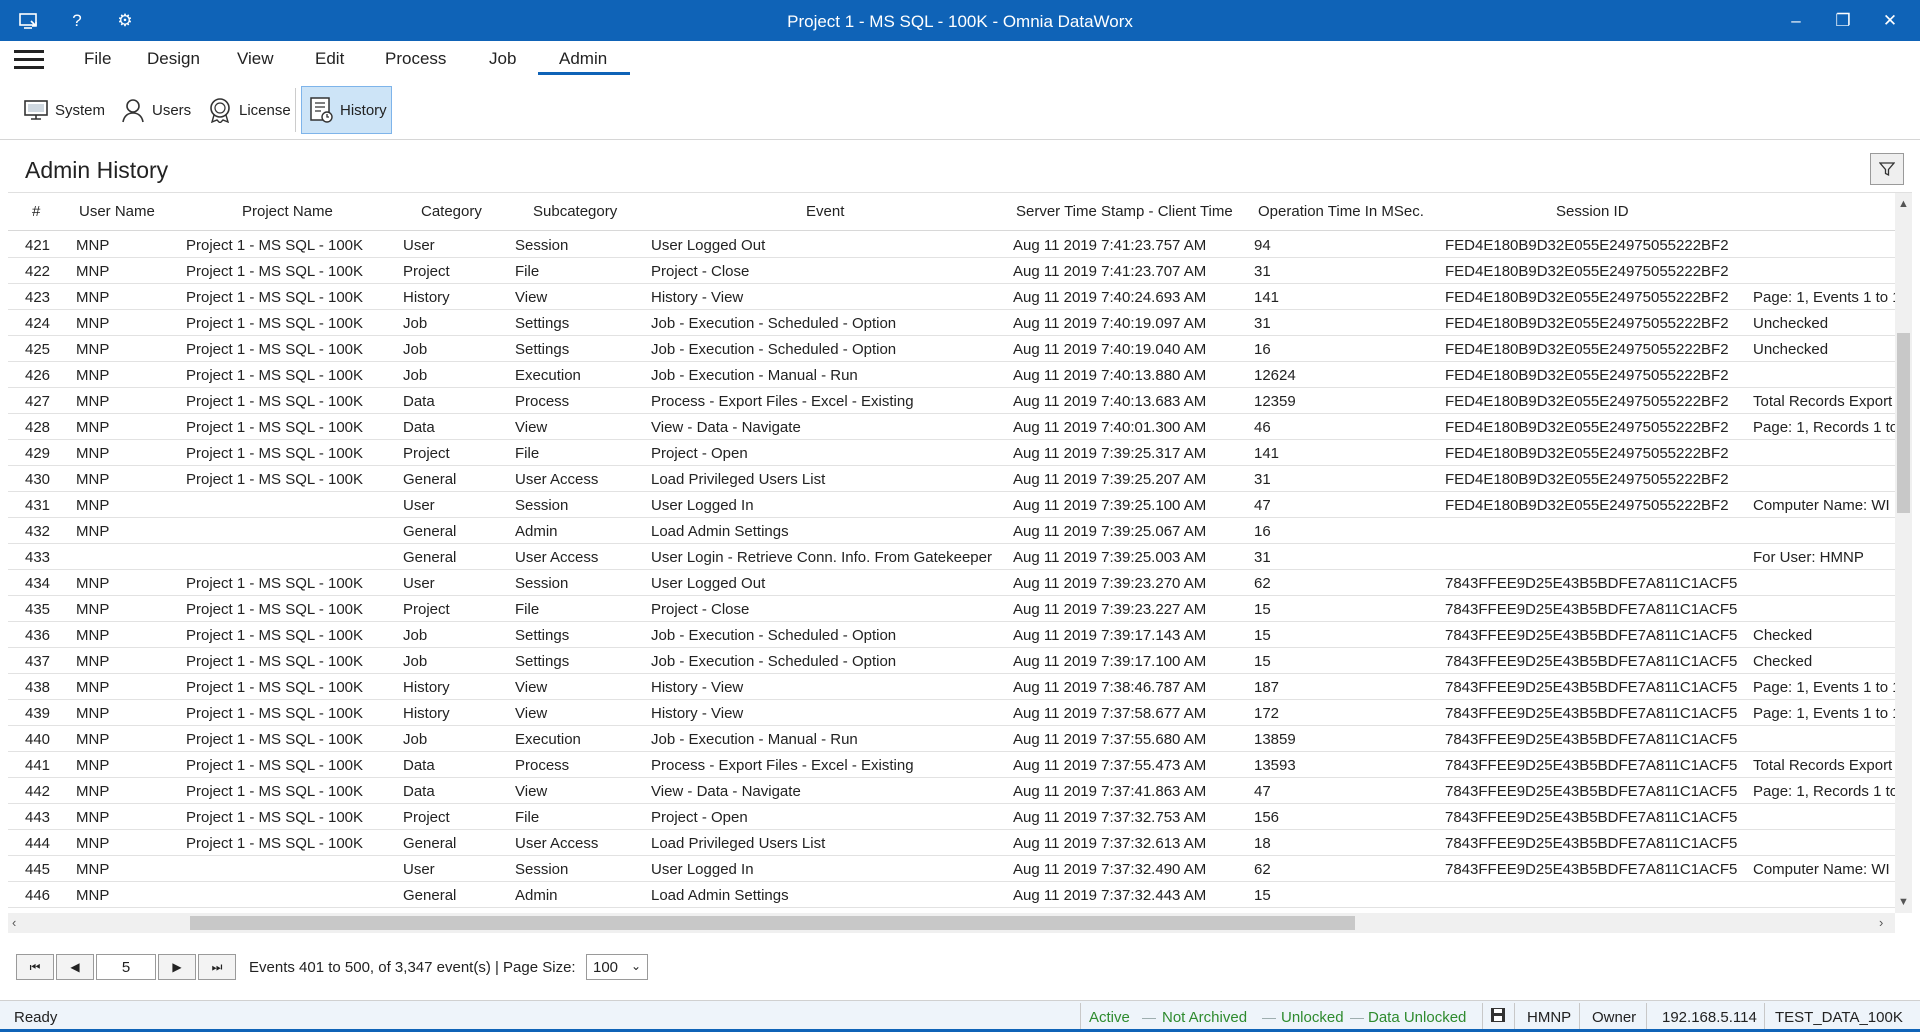 Image resolution: width=1920 pixels, height=1032 pixels. I want to click on horizontal-scrollbar: ‹ ›, so click(951, 923).